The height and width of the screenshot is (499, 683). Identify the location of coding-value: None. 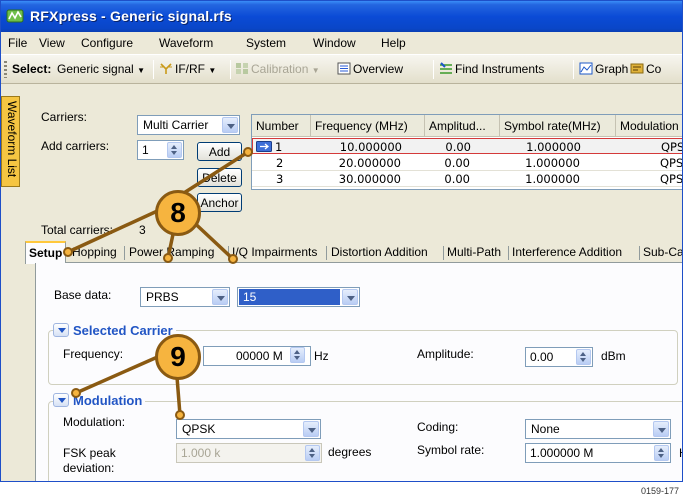
(545, 429).